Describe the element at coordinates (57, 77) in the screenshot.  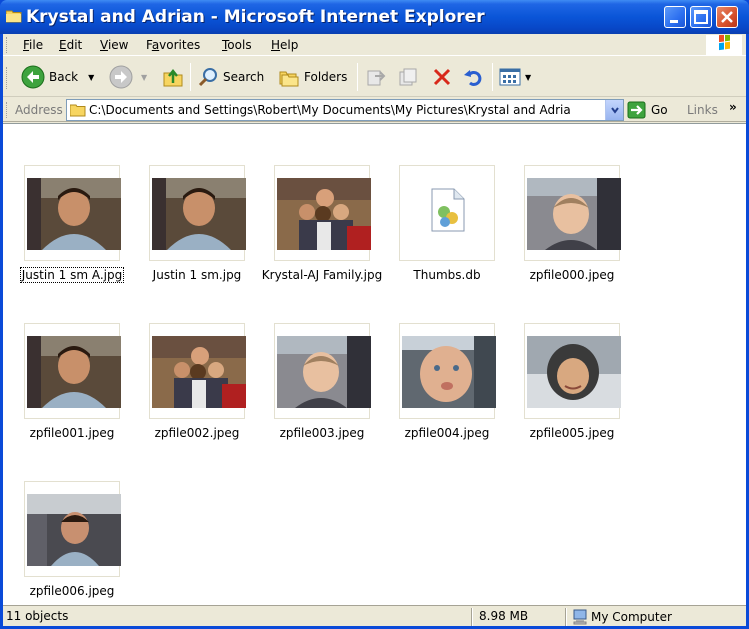
I see `back-button: Back ▼` at that location.